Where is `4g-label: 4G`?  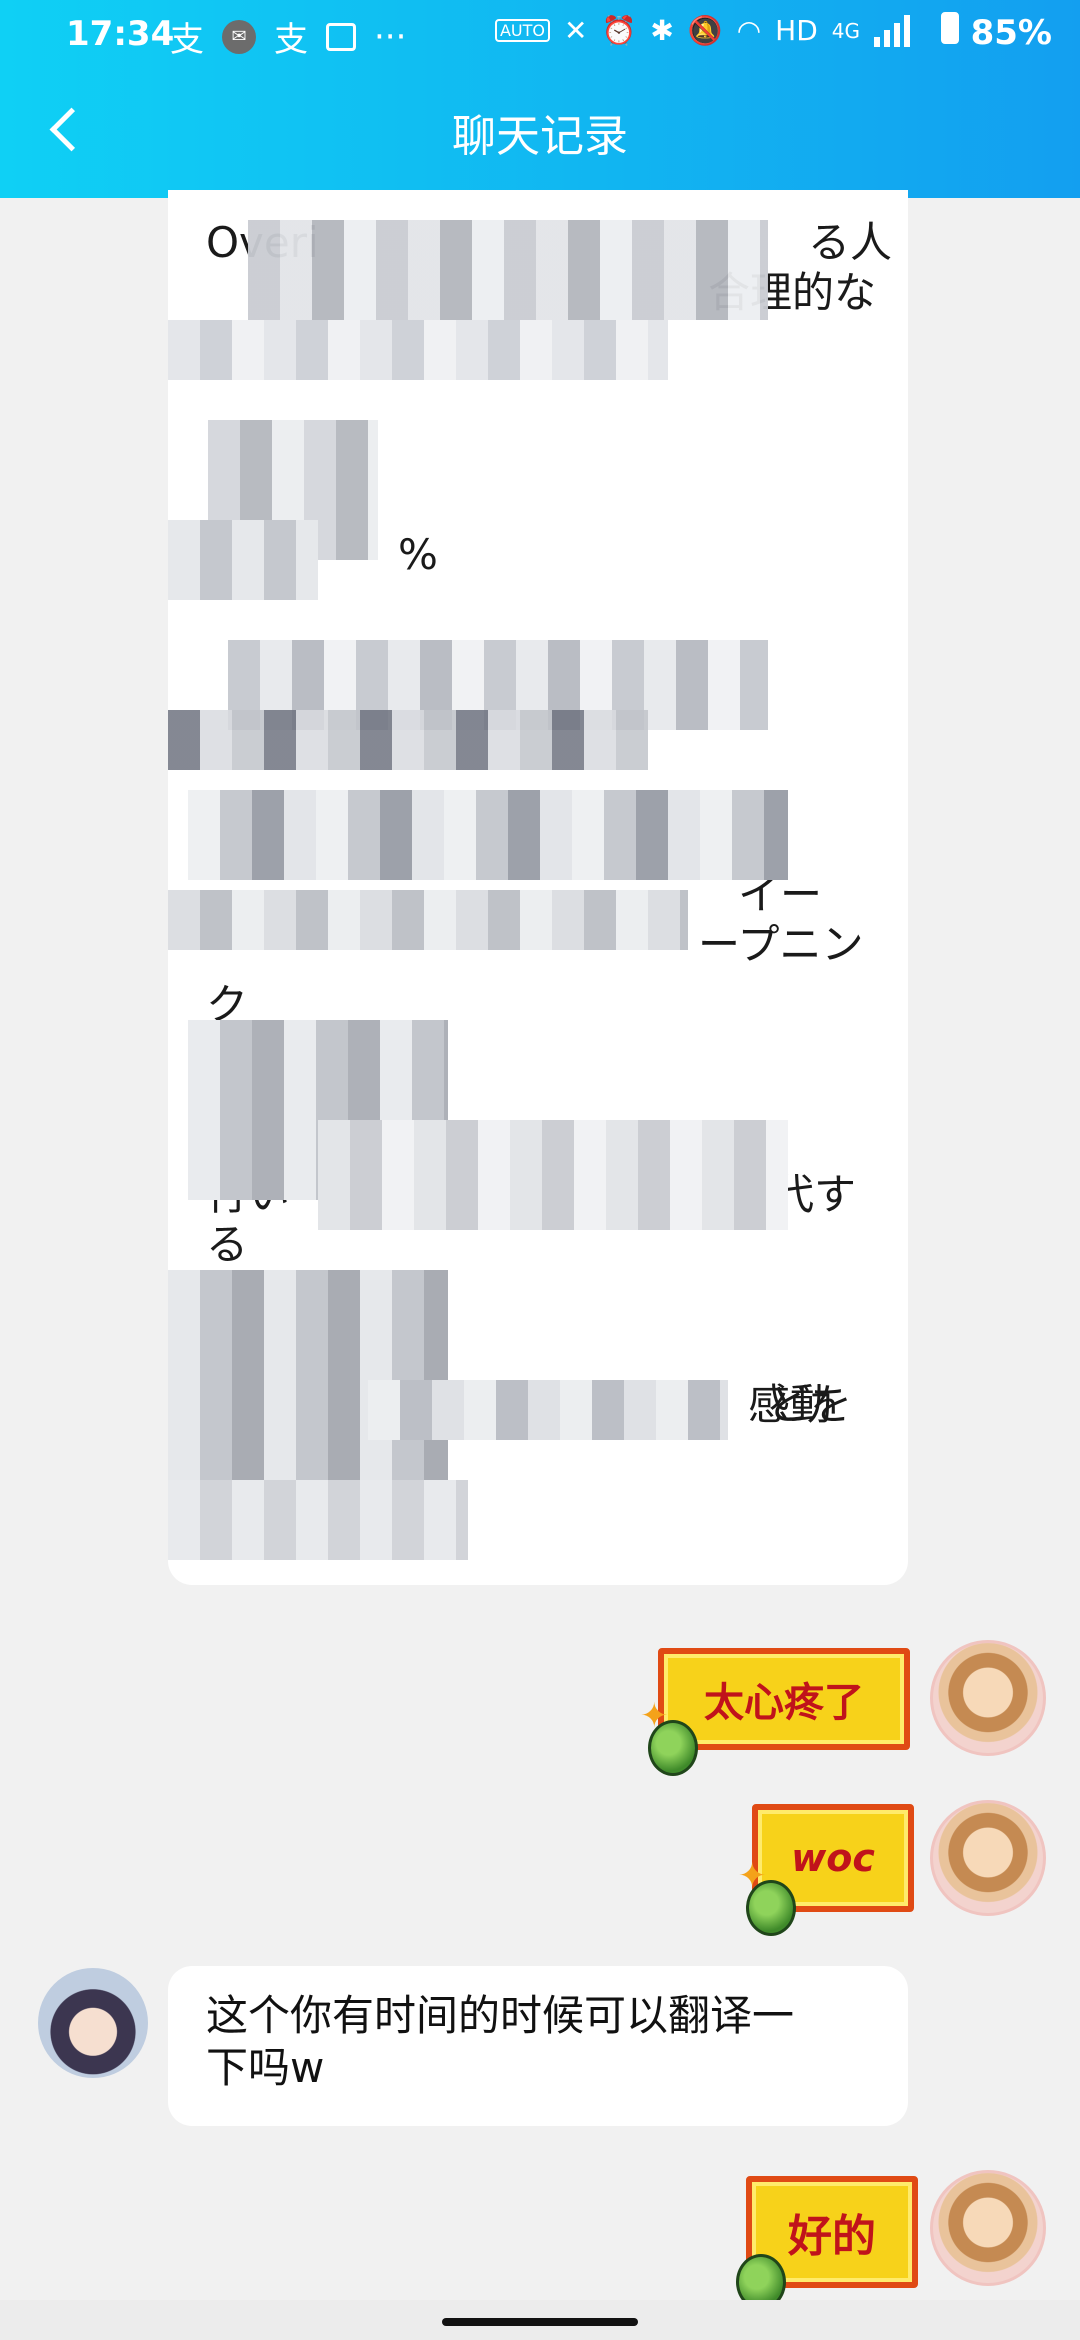
4g-label: 4G is located at coordinates (845, 30).